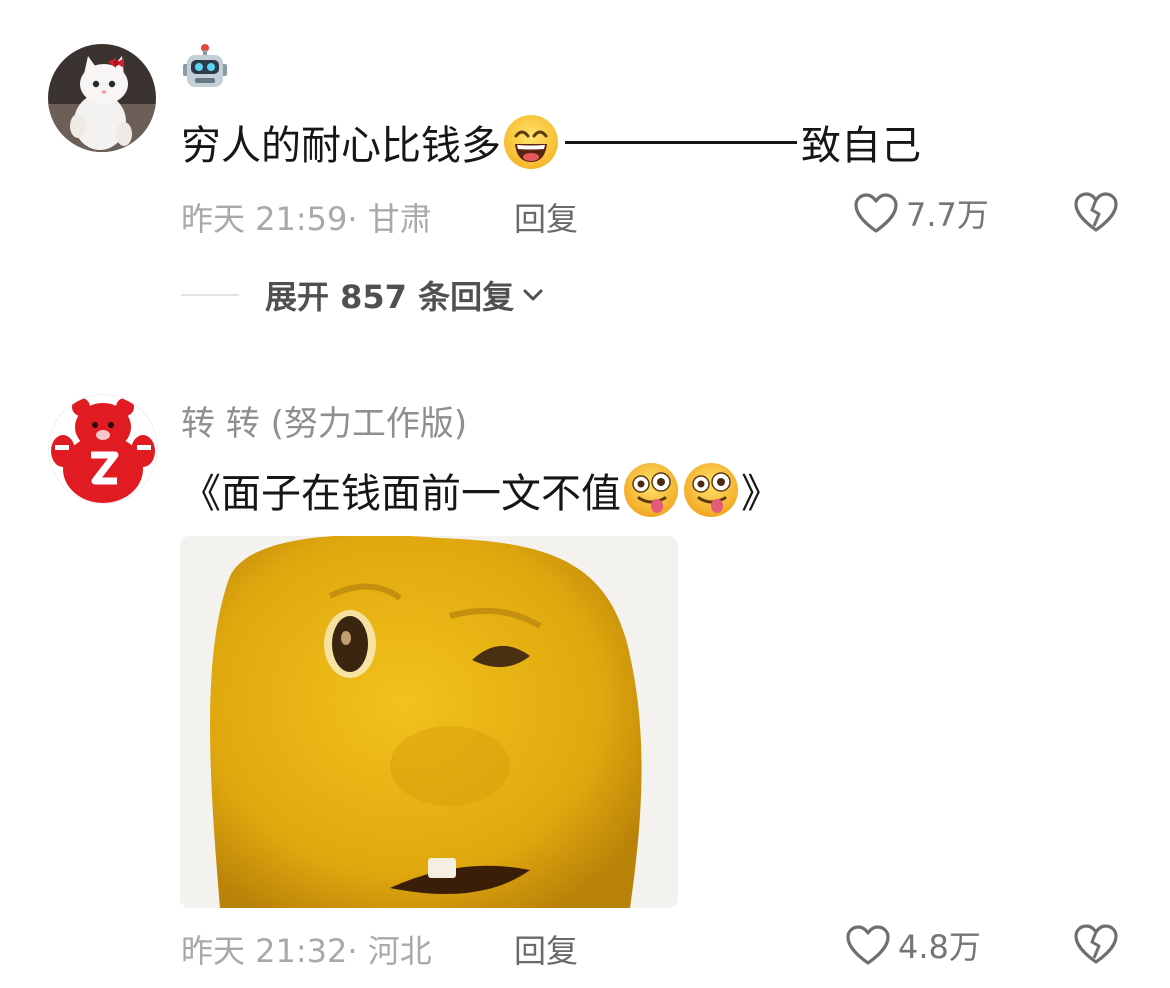 The width and height of the screenshot is (1170, 988). I want to click on comment-timestamp-location: 昨天 21:32· 河北, so click(306, 951).